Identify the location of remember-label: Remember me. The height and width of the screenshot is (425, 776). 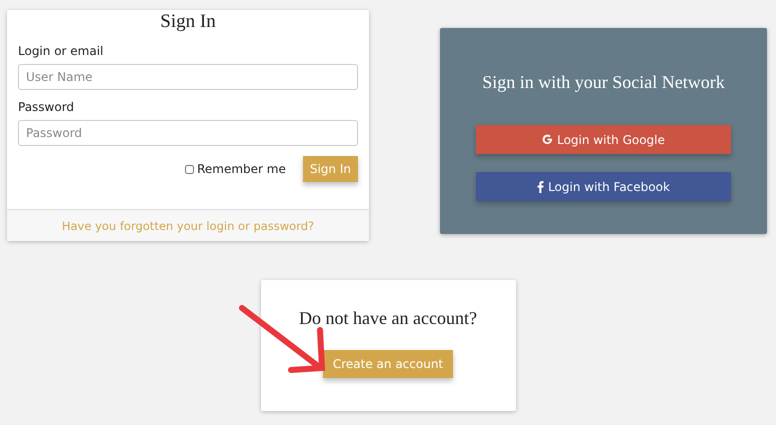
(241, 169).